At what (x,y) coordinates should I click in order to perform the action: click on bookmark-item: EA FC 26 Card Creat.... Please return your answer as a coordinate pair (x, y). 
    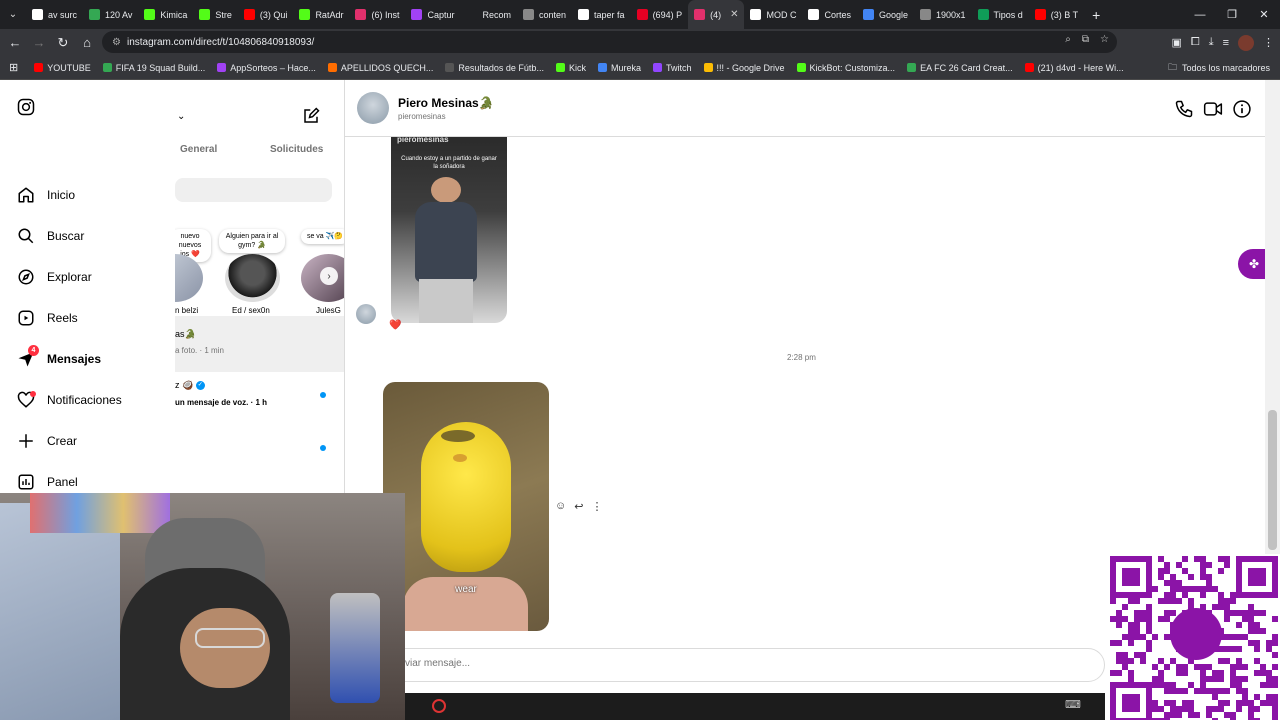
    Looking at the image, I should click on (960, 68).